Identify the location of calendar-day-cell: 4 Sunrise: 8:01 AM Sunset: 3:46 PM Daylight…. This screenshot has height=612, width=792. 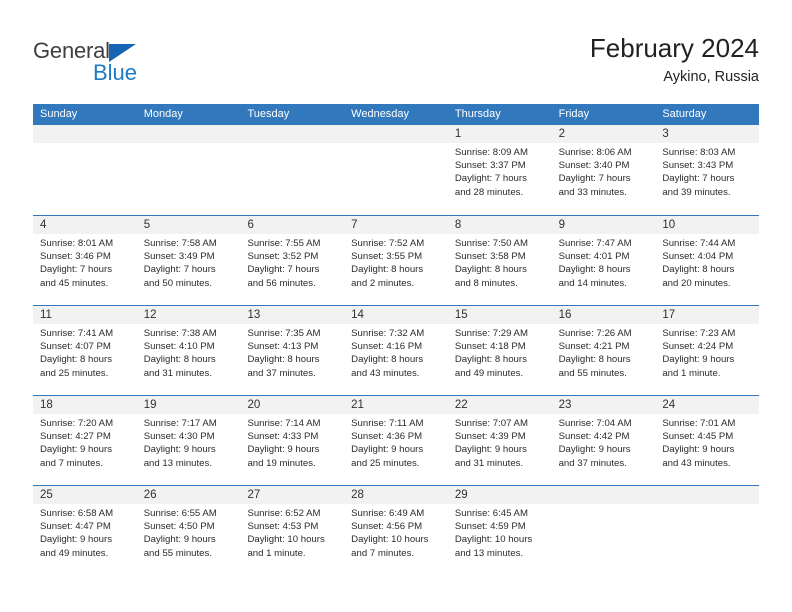
(85, 260).